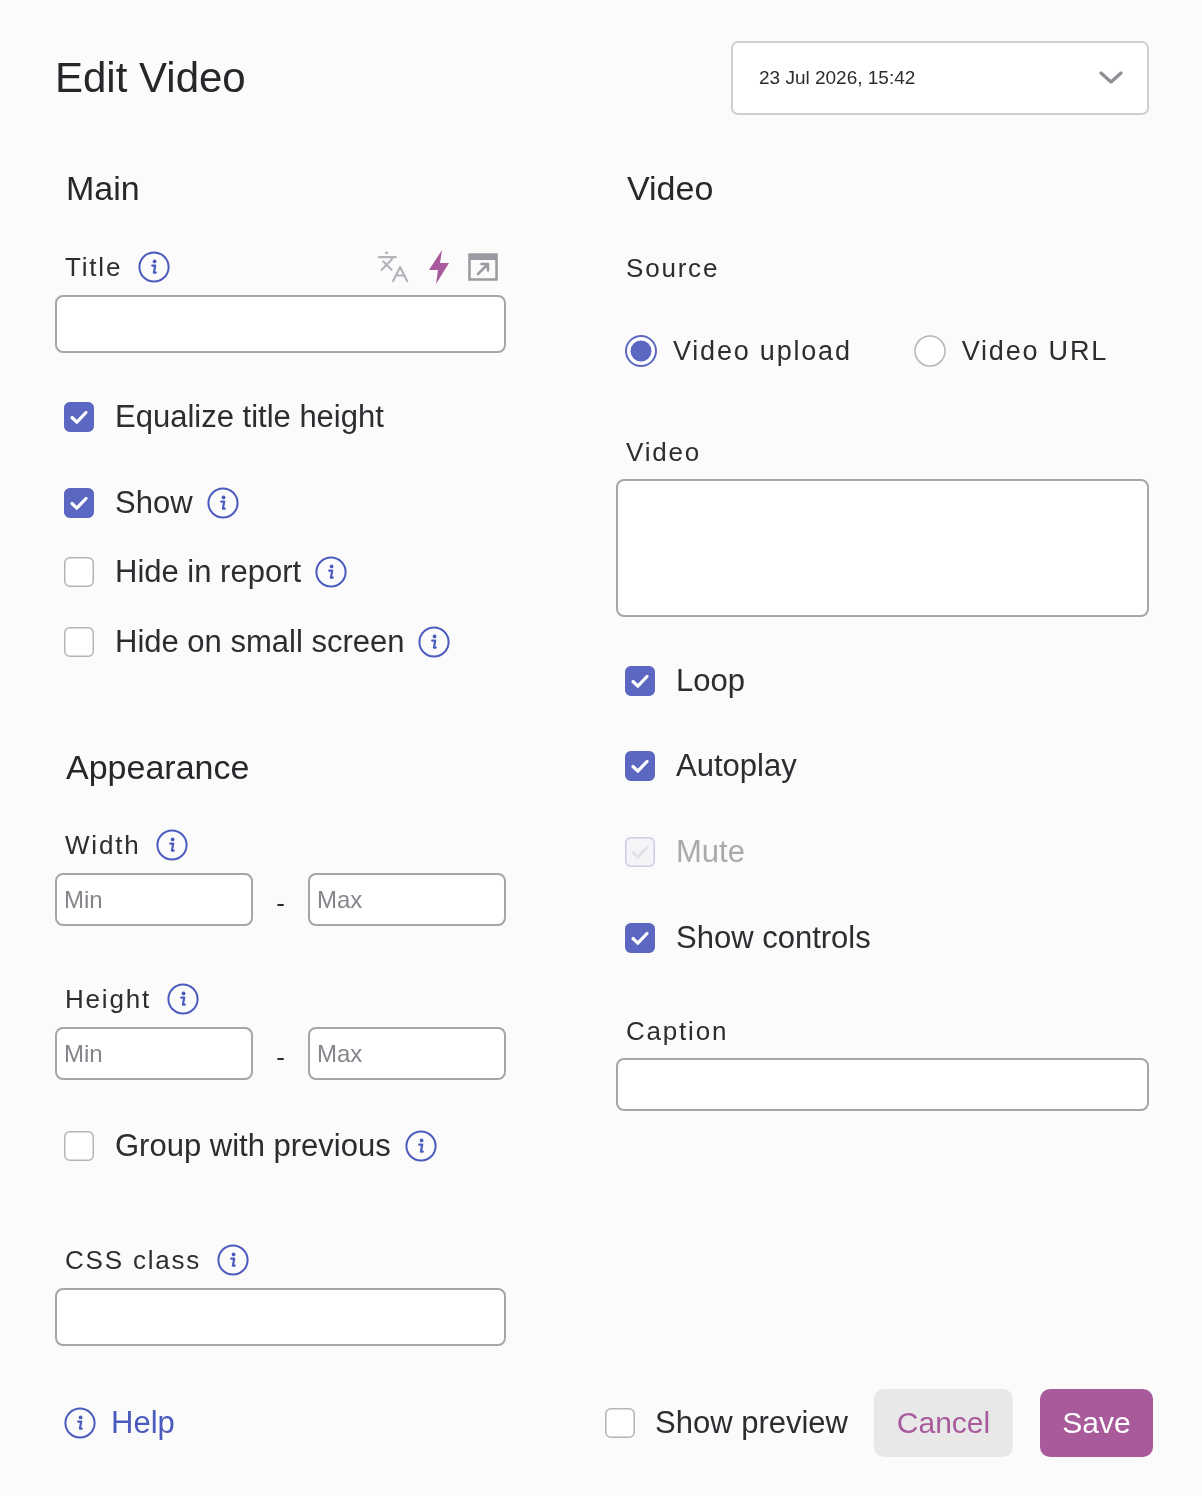  What do you see at coordinates (943, 1423) in the screenshot?
I see `cancel-button: Cancel` at bounding box center [943, 1423].